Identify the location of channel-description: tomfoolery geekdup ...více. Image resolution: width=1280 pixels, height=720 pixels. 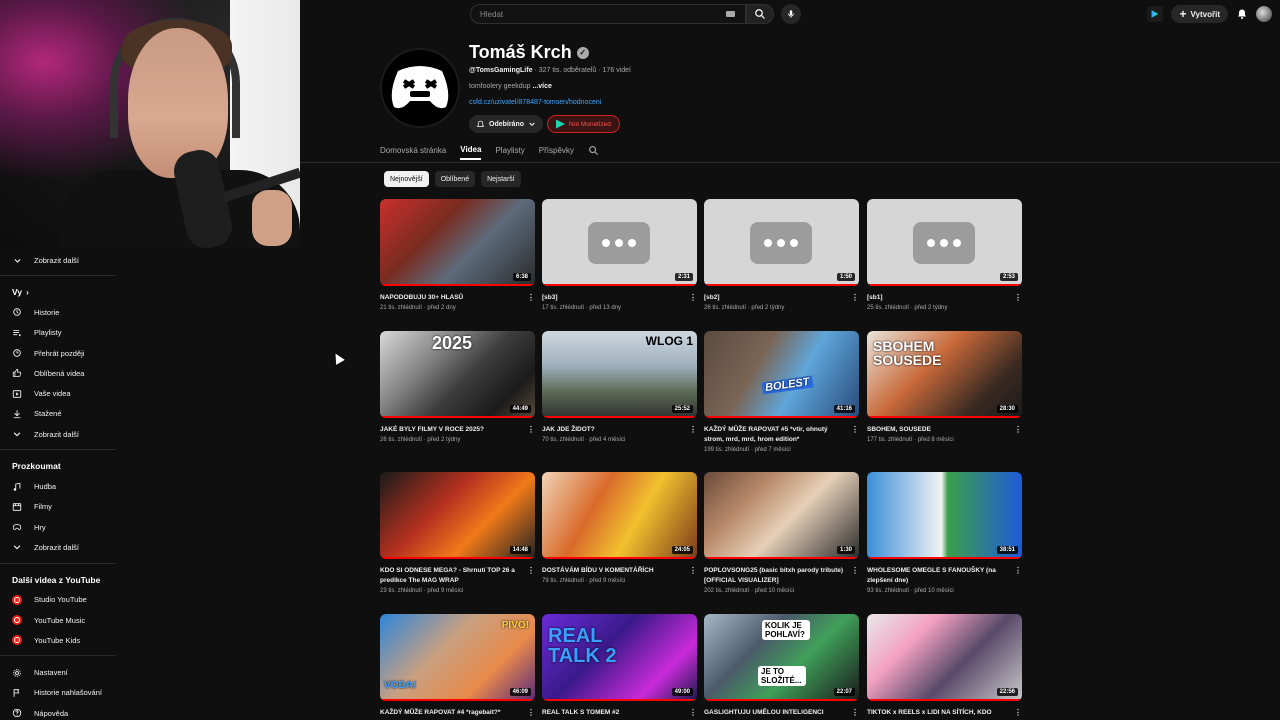
(510, 86).